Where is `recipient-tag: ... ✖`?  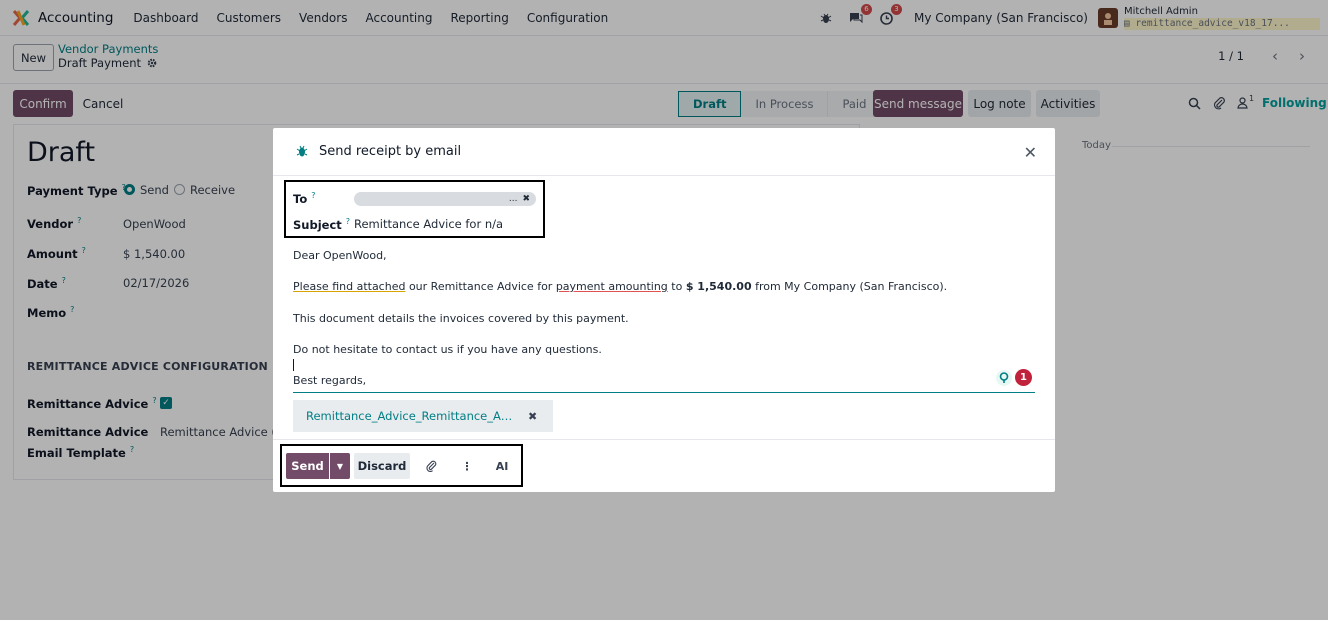 recipient-tag: ... ✖ is located at coordinates (445, 199).